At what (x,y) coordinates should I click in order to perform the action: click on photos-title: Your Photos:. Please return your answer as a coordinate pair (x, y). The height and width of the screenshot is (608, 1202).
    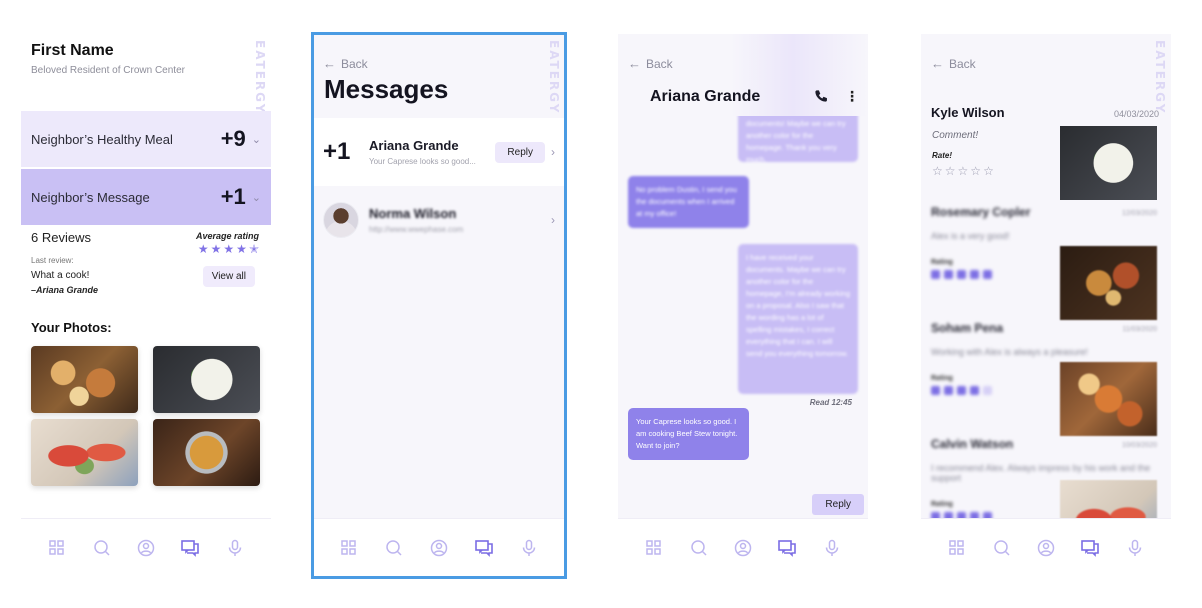
    Looking at the image, I should click on (71, 327).